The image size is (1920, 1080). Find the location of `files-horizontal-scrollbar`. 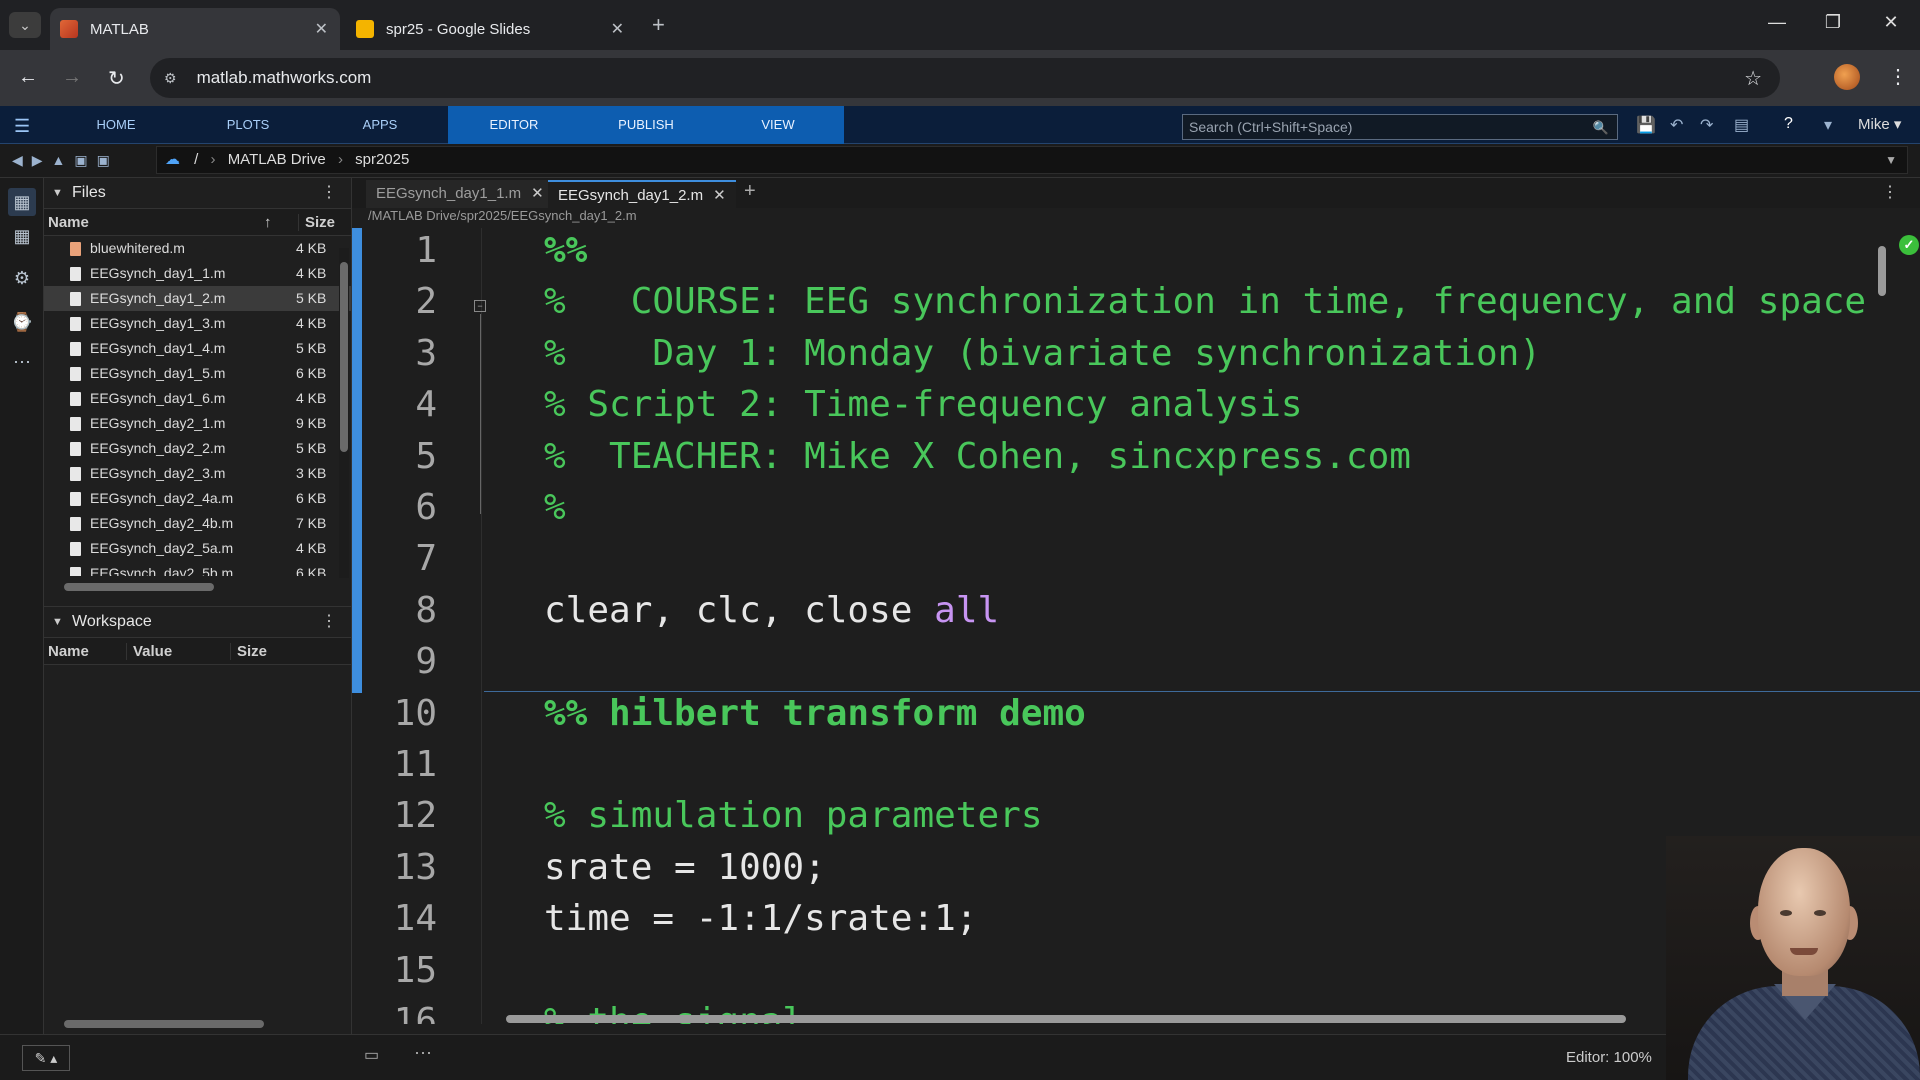

files-horizontal-scrollbar is located at coordinates (195, 587).